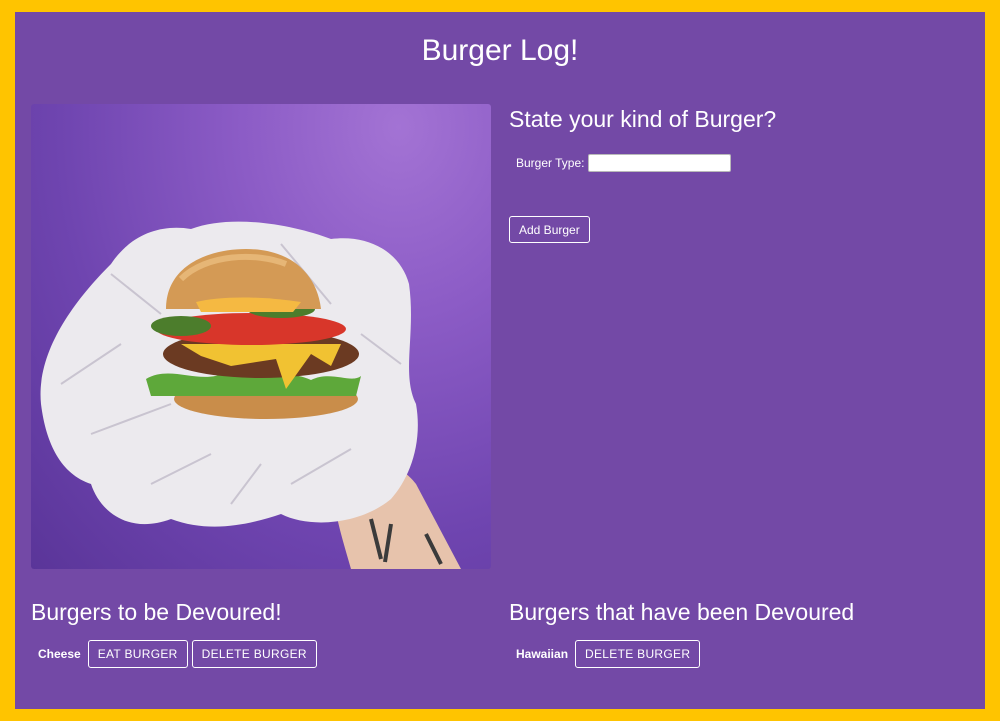 The width and height of the screenshot is (1000, 721). I want to click on burger-type-label: Burger Type:, so click(550, 163).